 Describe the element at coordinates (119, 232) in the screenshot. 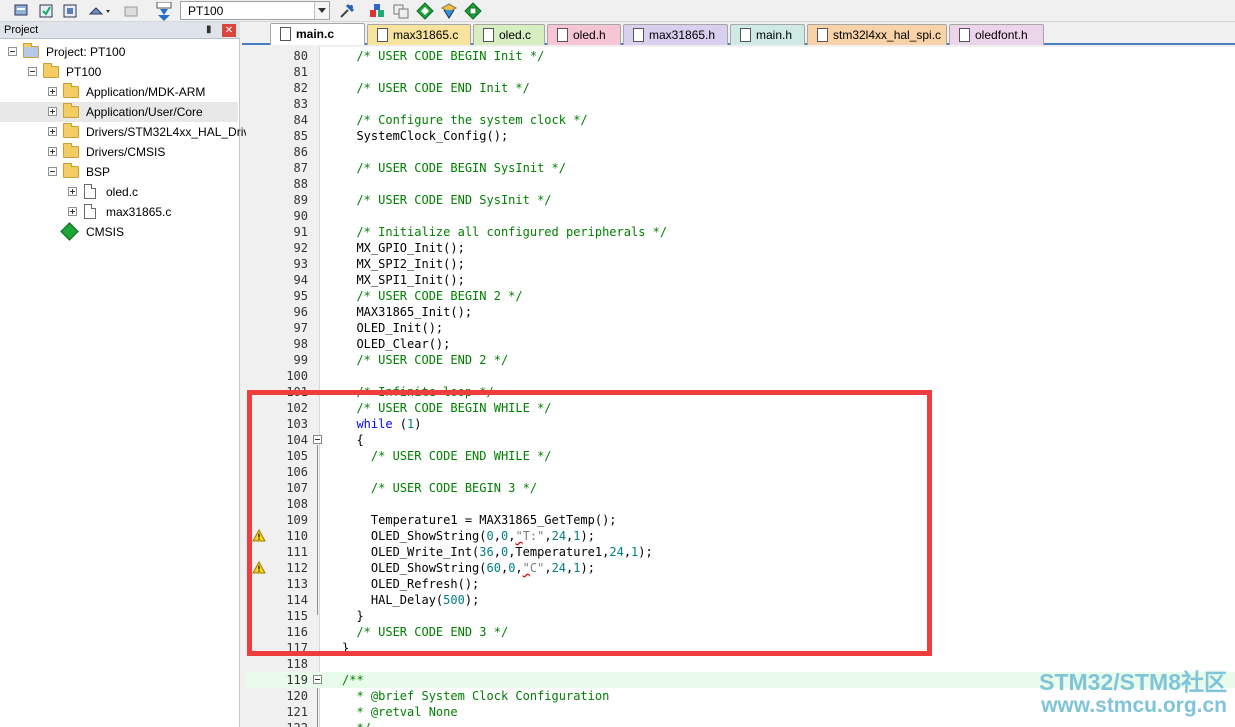

I see `tree-item: CMSIS` at that location.